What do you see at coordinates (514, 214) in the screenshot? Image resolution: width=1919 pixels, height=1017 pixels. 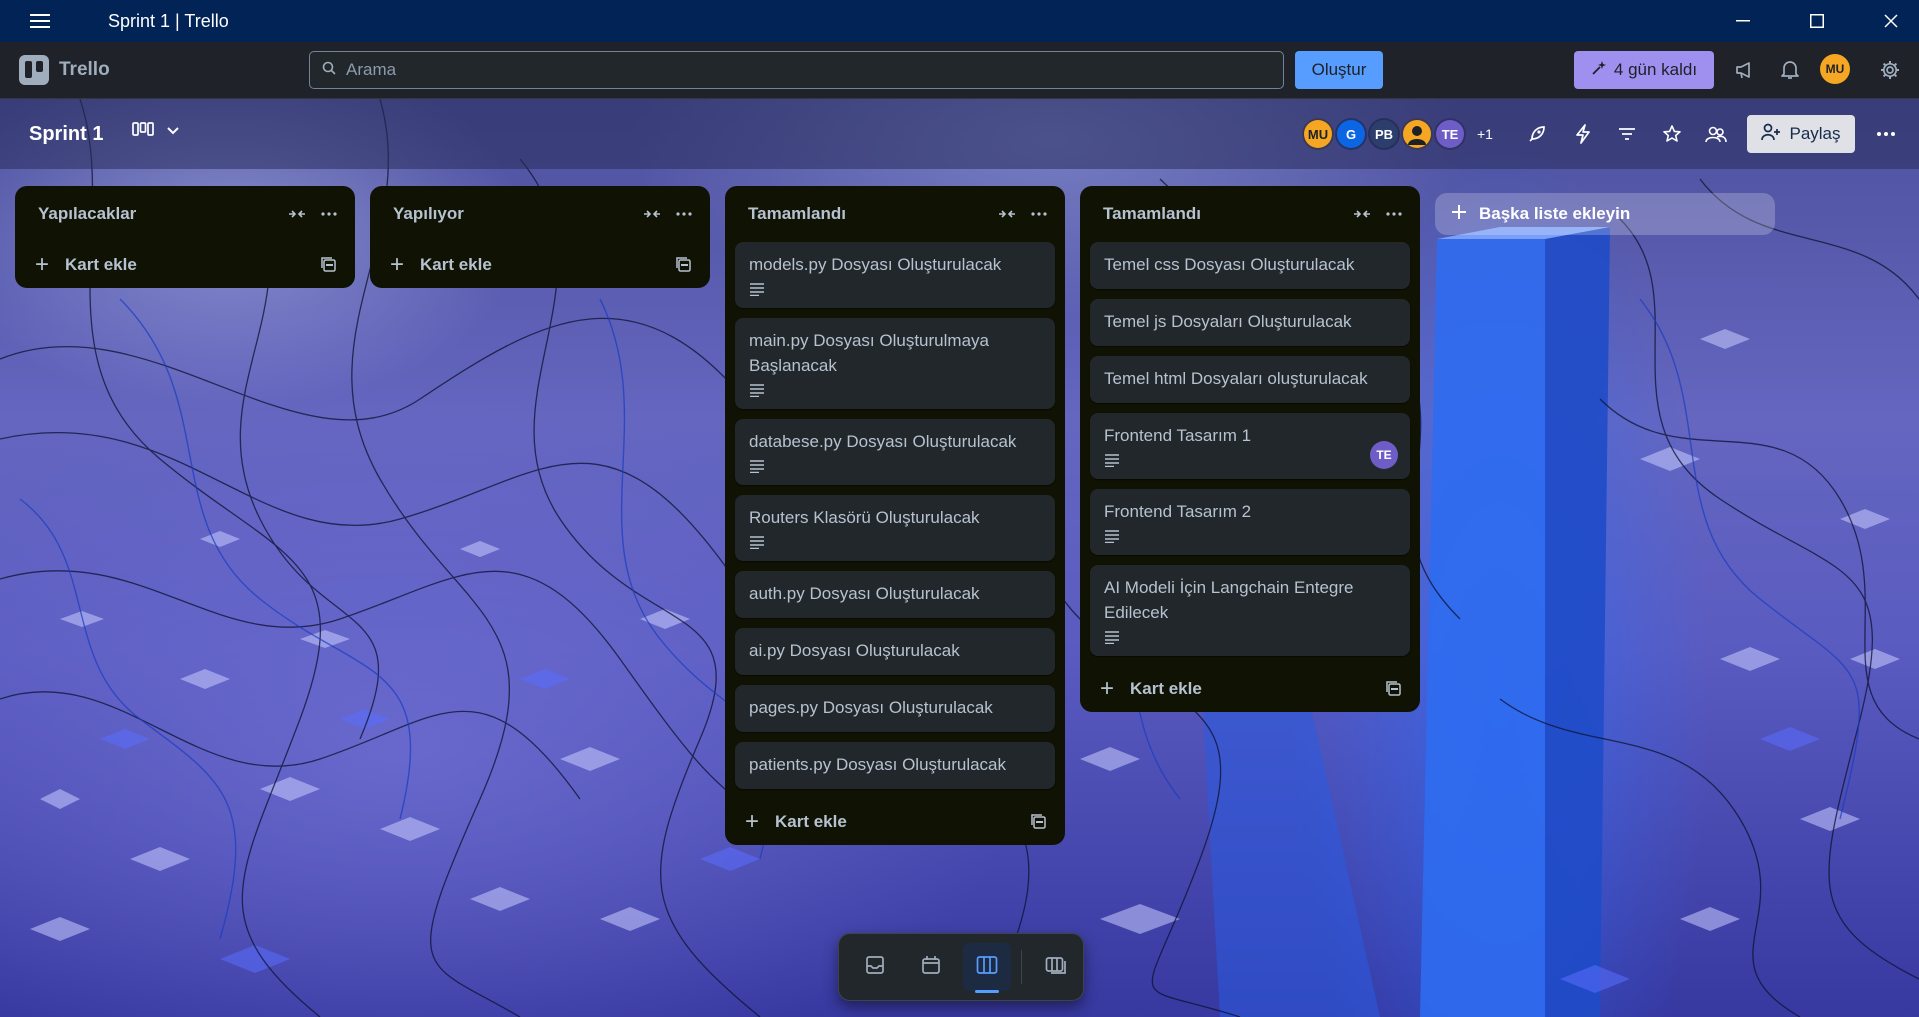 I see `list-title: Yapılıyor` at bounding box center [514, 214].